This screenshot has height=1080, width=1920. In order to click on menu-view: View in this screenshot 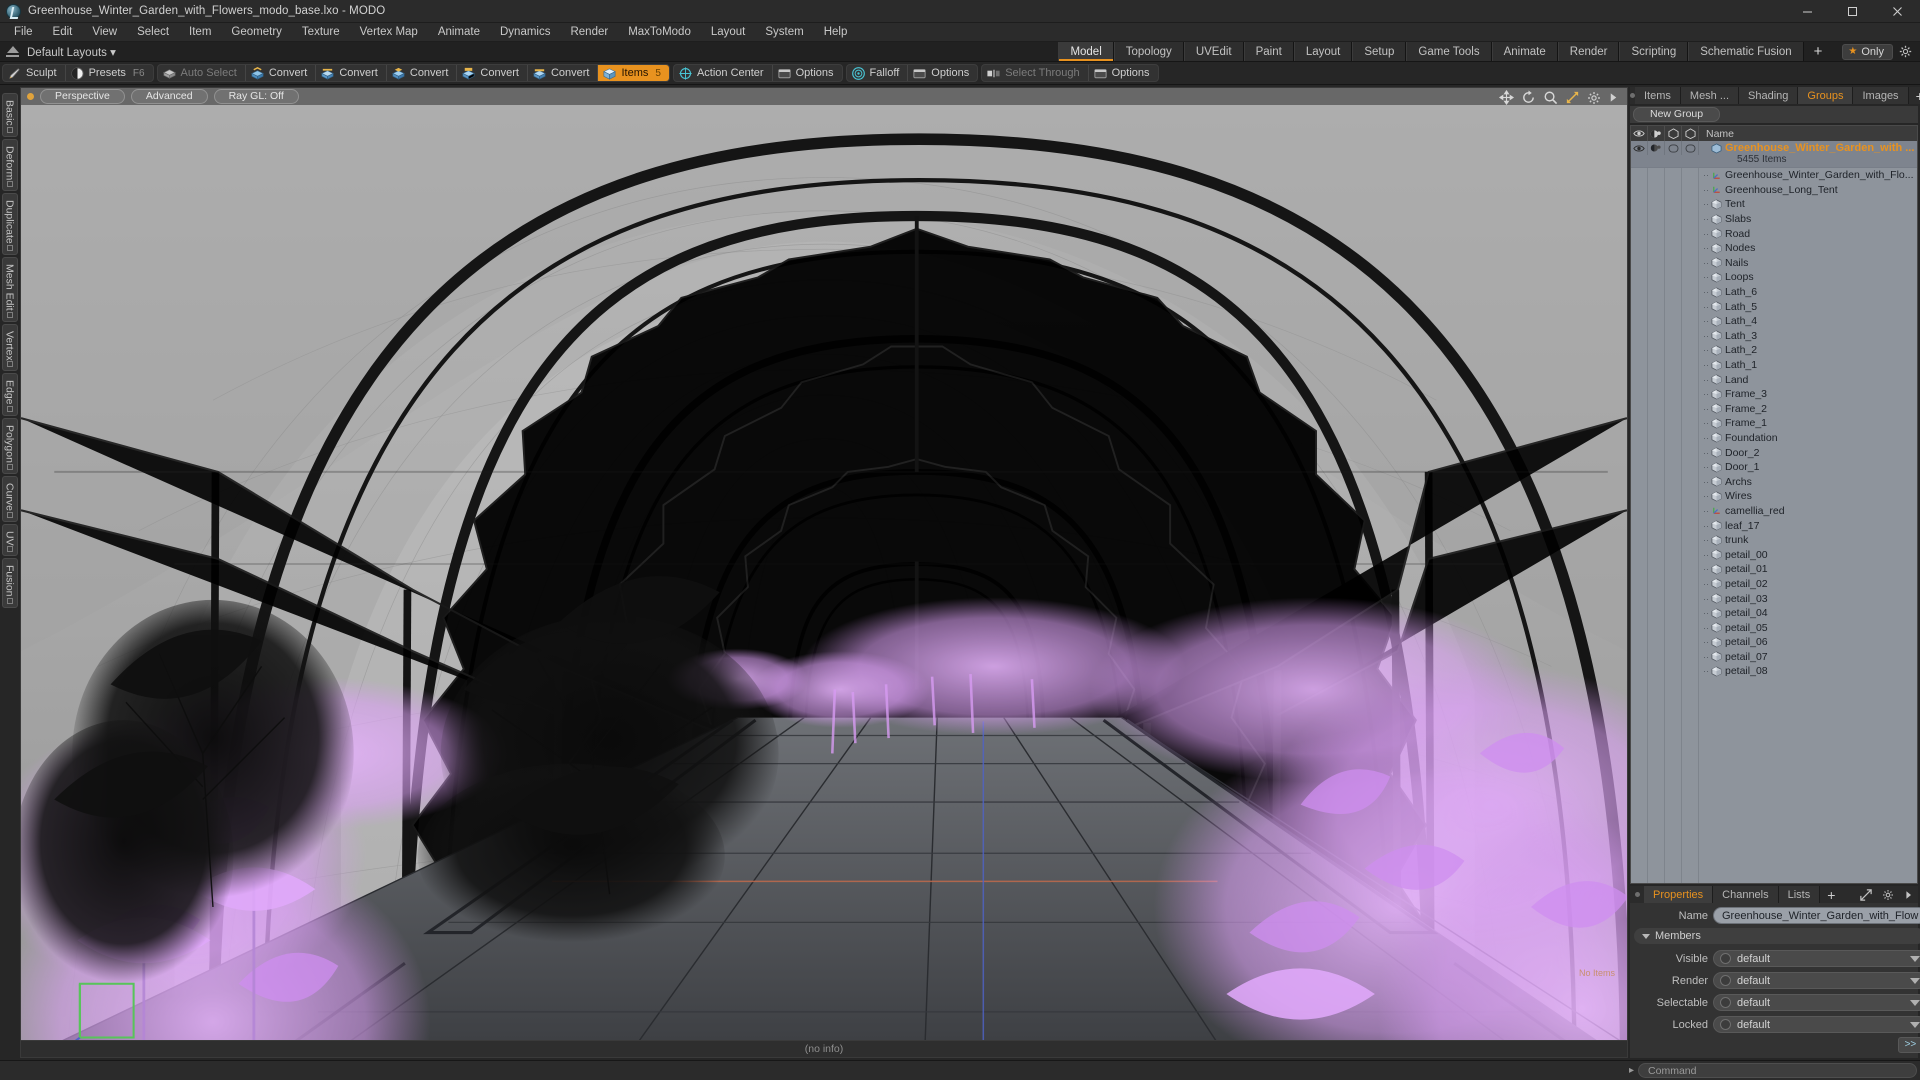, I will do `click(104, 32)`.